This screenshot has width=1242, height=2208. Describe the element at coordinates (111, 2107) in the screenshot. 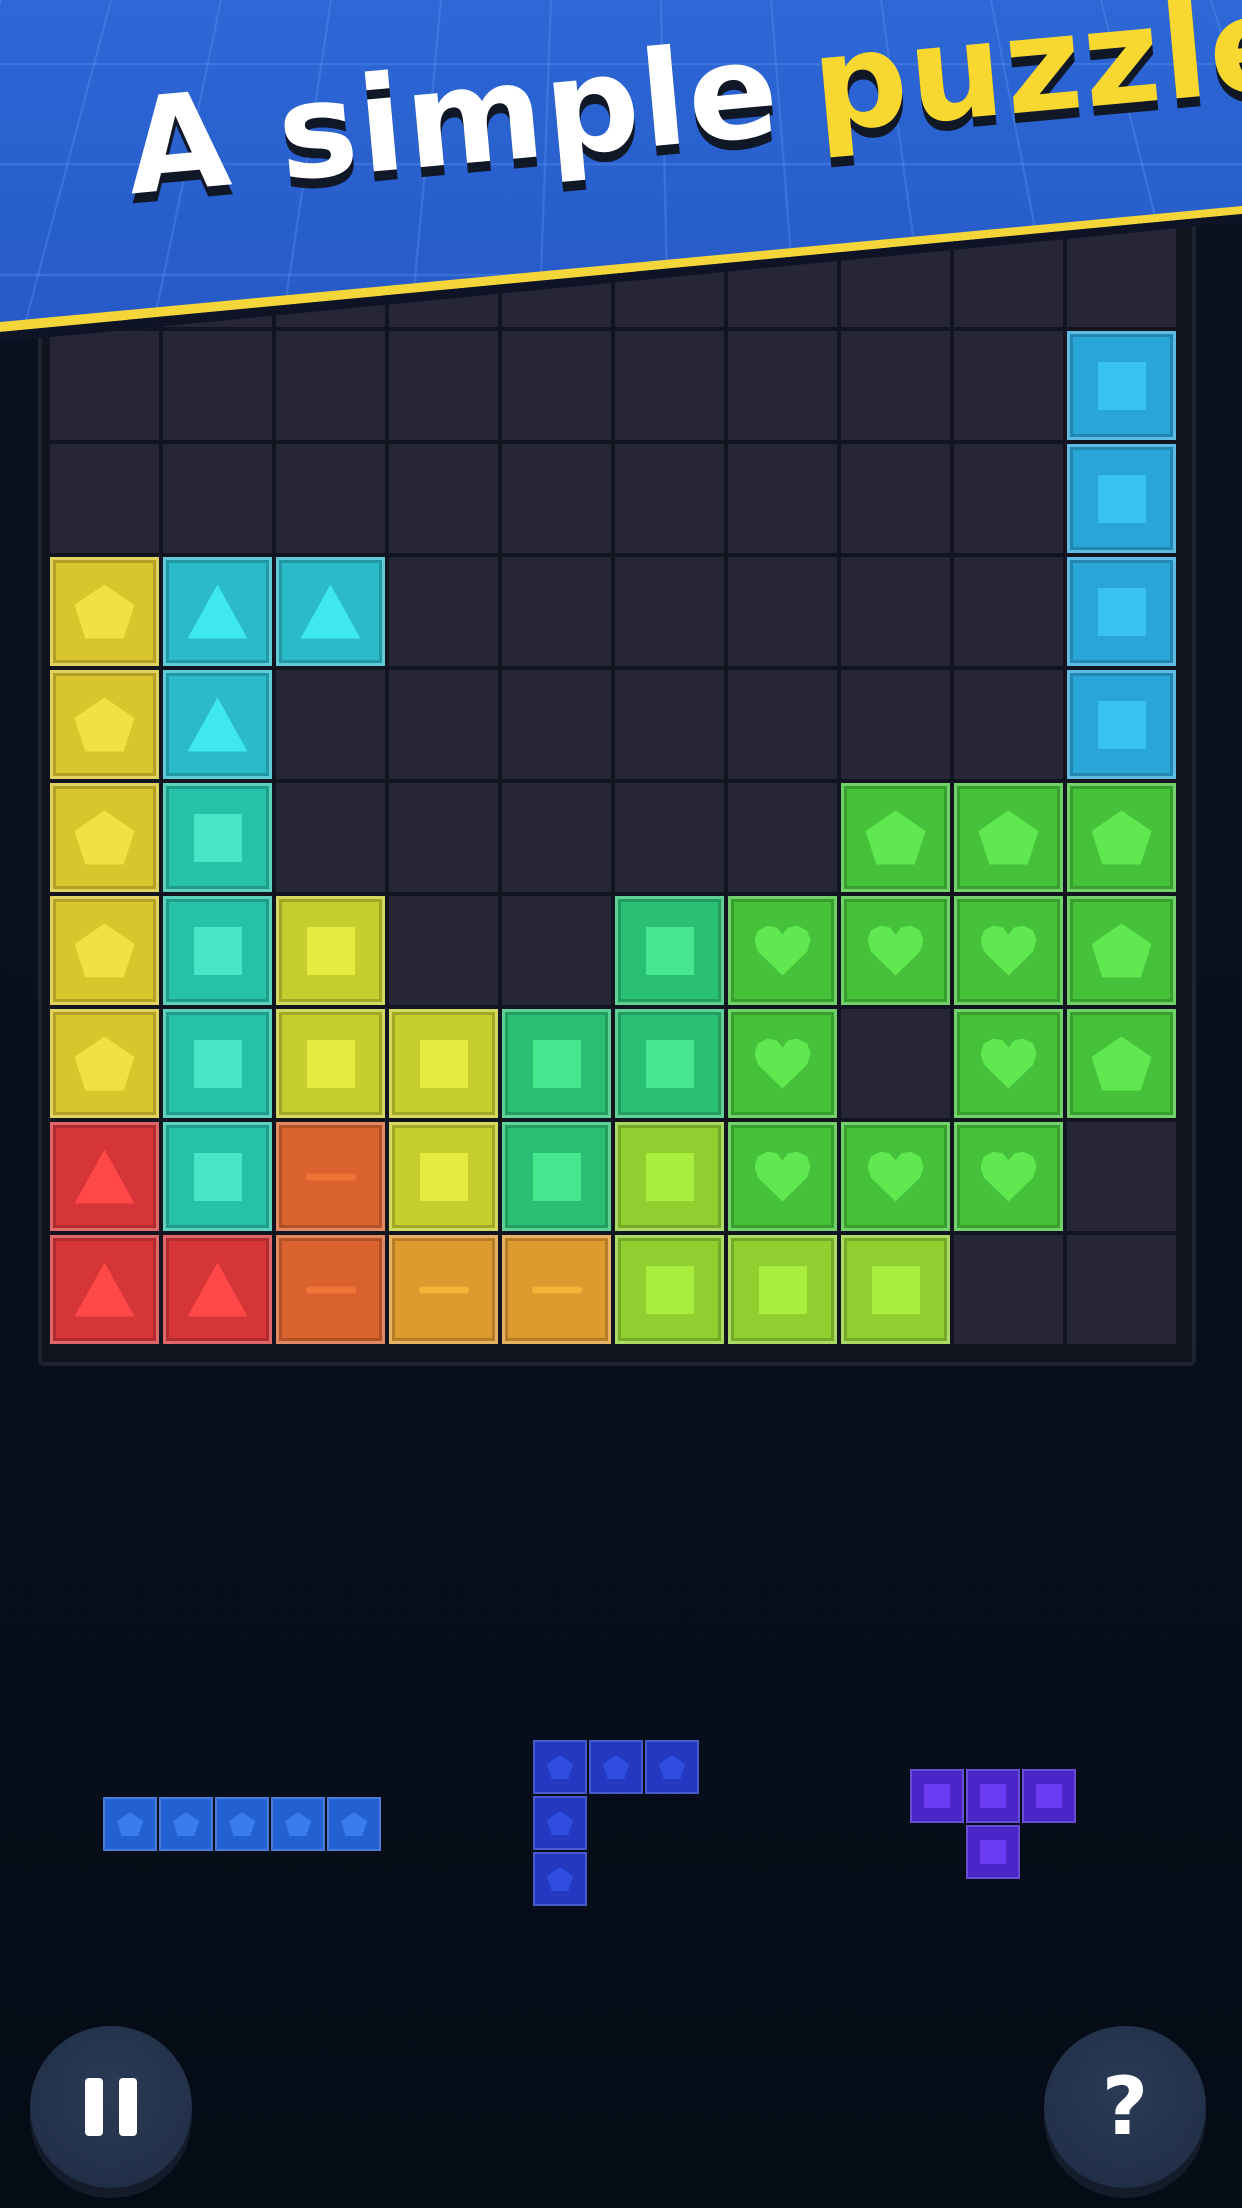

I see `pause-button` at that location.